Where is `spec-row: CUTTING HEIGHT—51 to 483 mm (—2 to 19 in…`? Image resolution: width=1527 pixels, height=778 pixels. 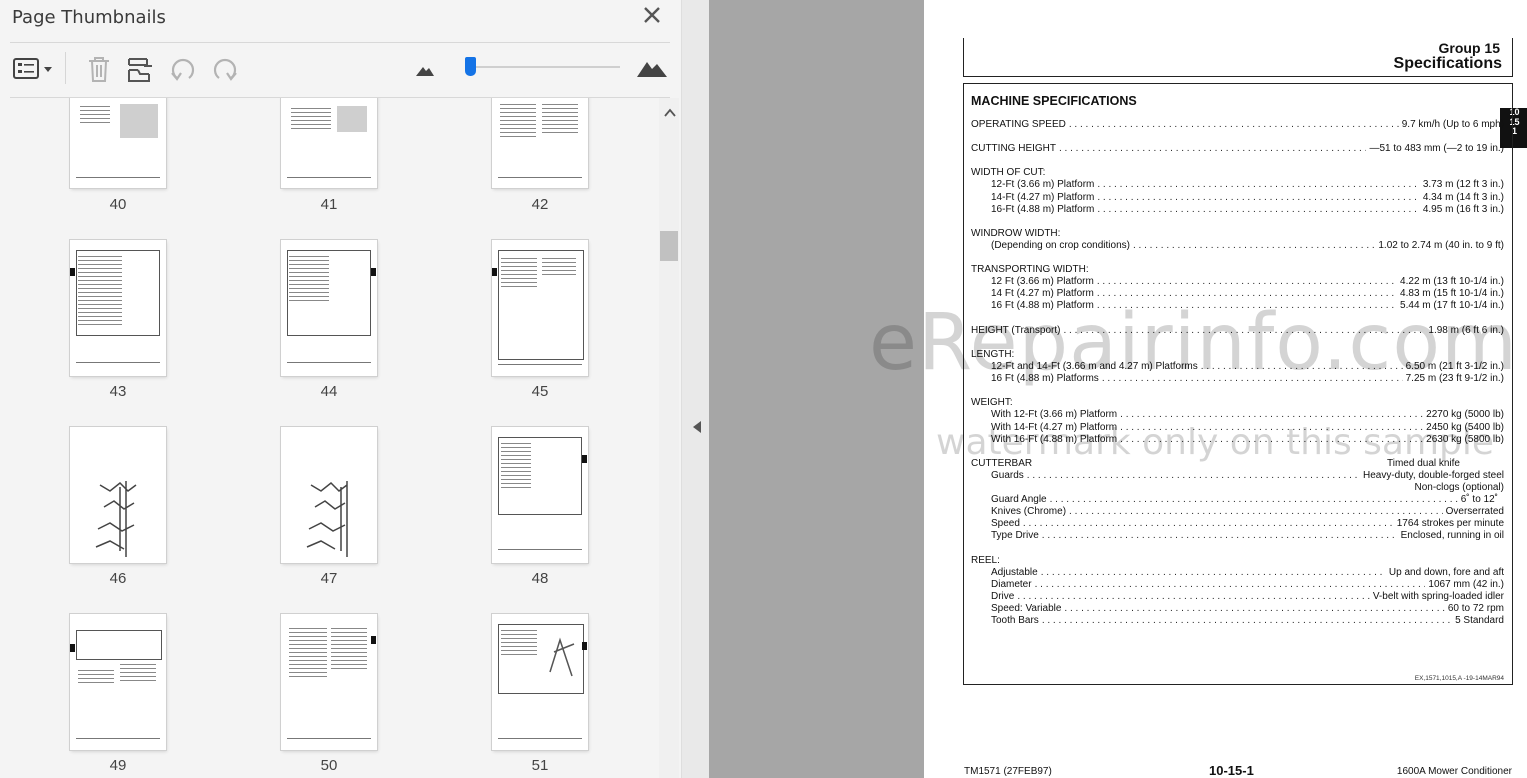 spec-row: CUTTING HEIGHT—51 to 483 mm (—2 to 19 in… is located at coordinates (1237, 148).